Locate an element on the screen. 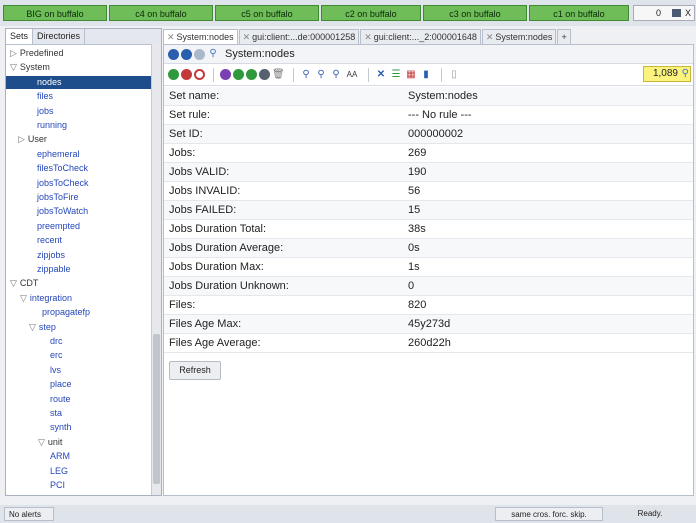 Image resolution: width=696 pixels, height=523 pixels. pause-icon is located at coordinates (186, 74).